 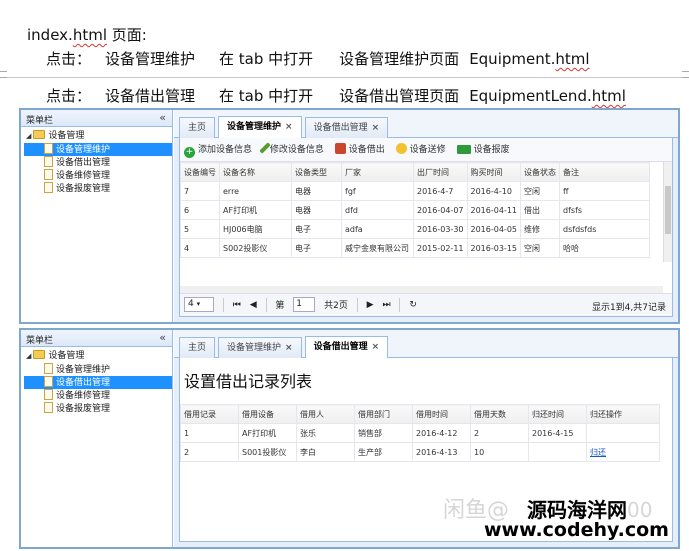 I want to click on table-row: 7 erre 电器 fgf 2016-4-7 2016-4-10 空闲 ff, so click(x=415, y=191).